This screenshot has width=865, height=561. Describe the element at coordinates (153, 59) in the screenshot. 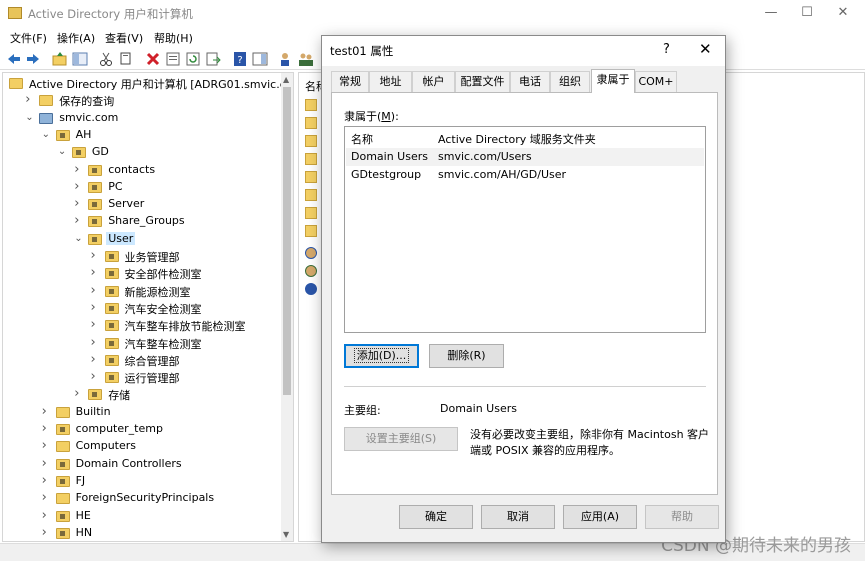

I see `delete-icon` at that location.